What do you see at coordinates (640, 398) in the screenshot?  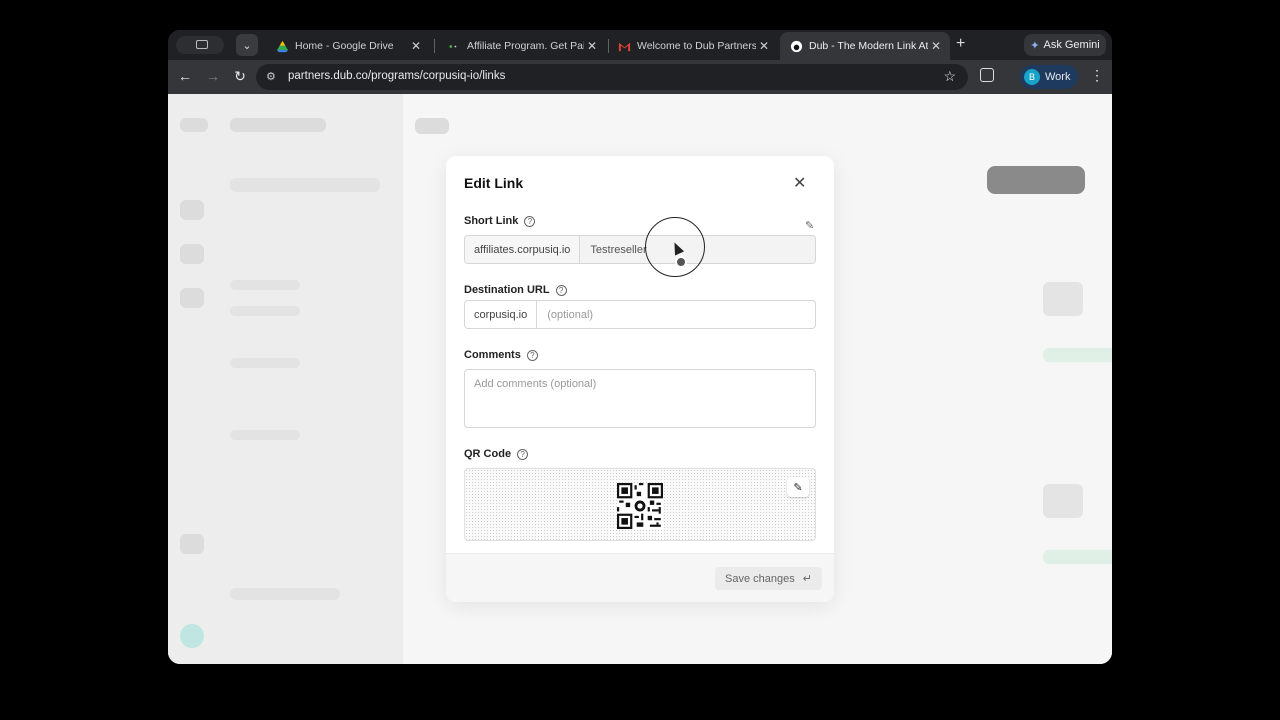 I see `comments-textarea: Add comments (optional)` at bounding box center [640, 398].